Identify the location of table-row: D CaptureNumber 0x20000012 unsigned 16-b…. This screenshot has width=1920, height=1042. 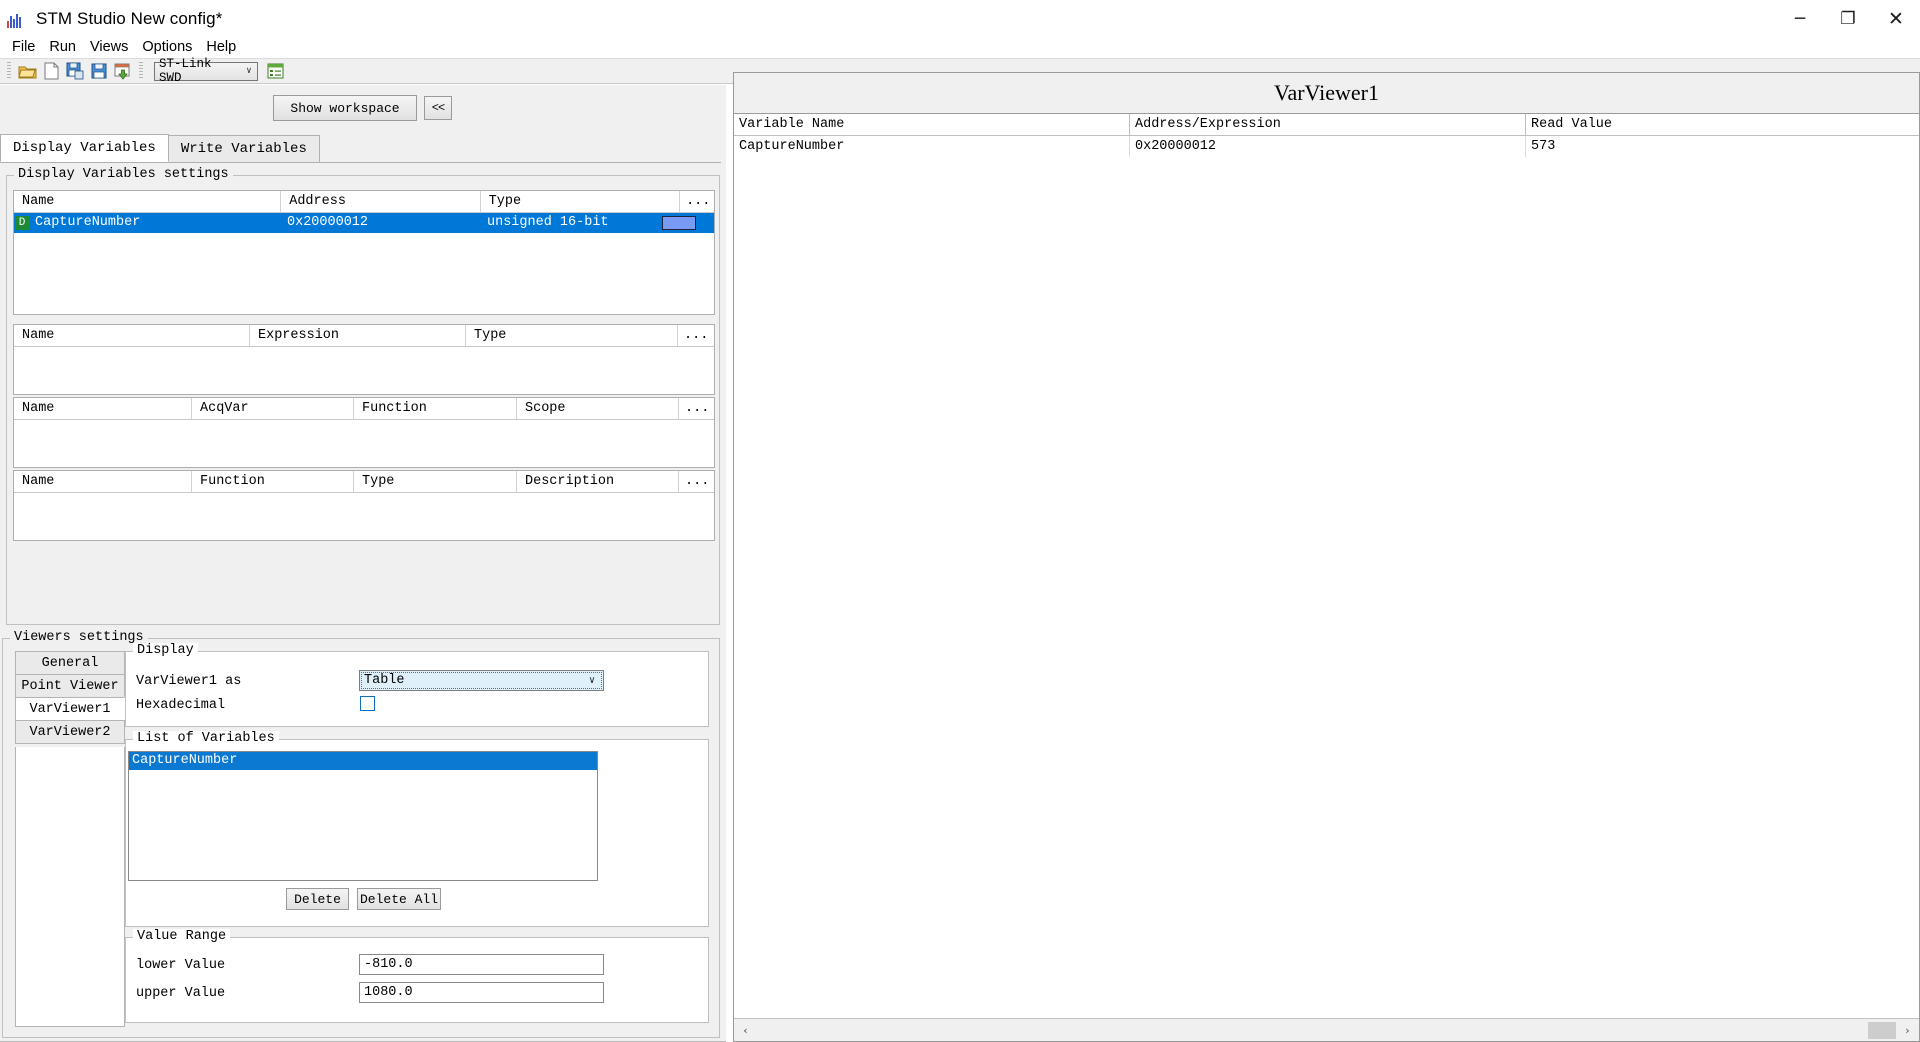
(364, 223).